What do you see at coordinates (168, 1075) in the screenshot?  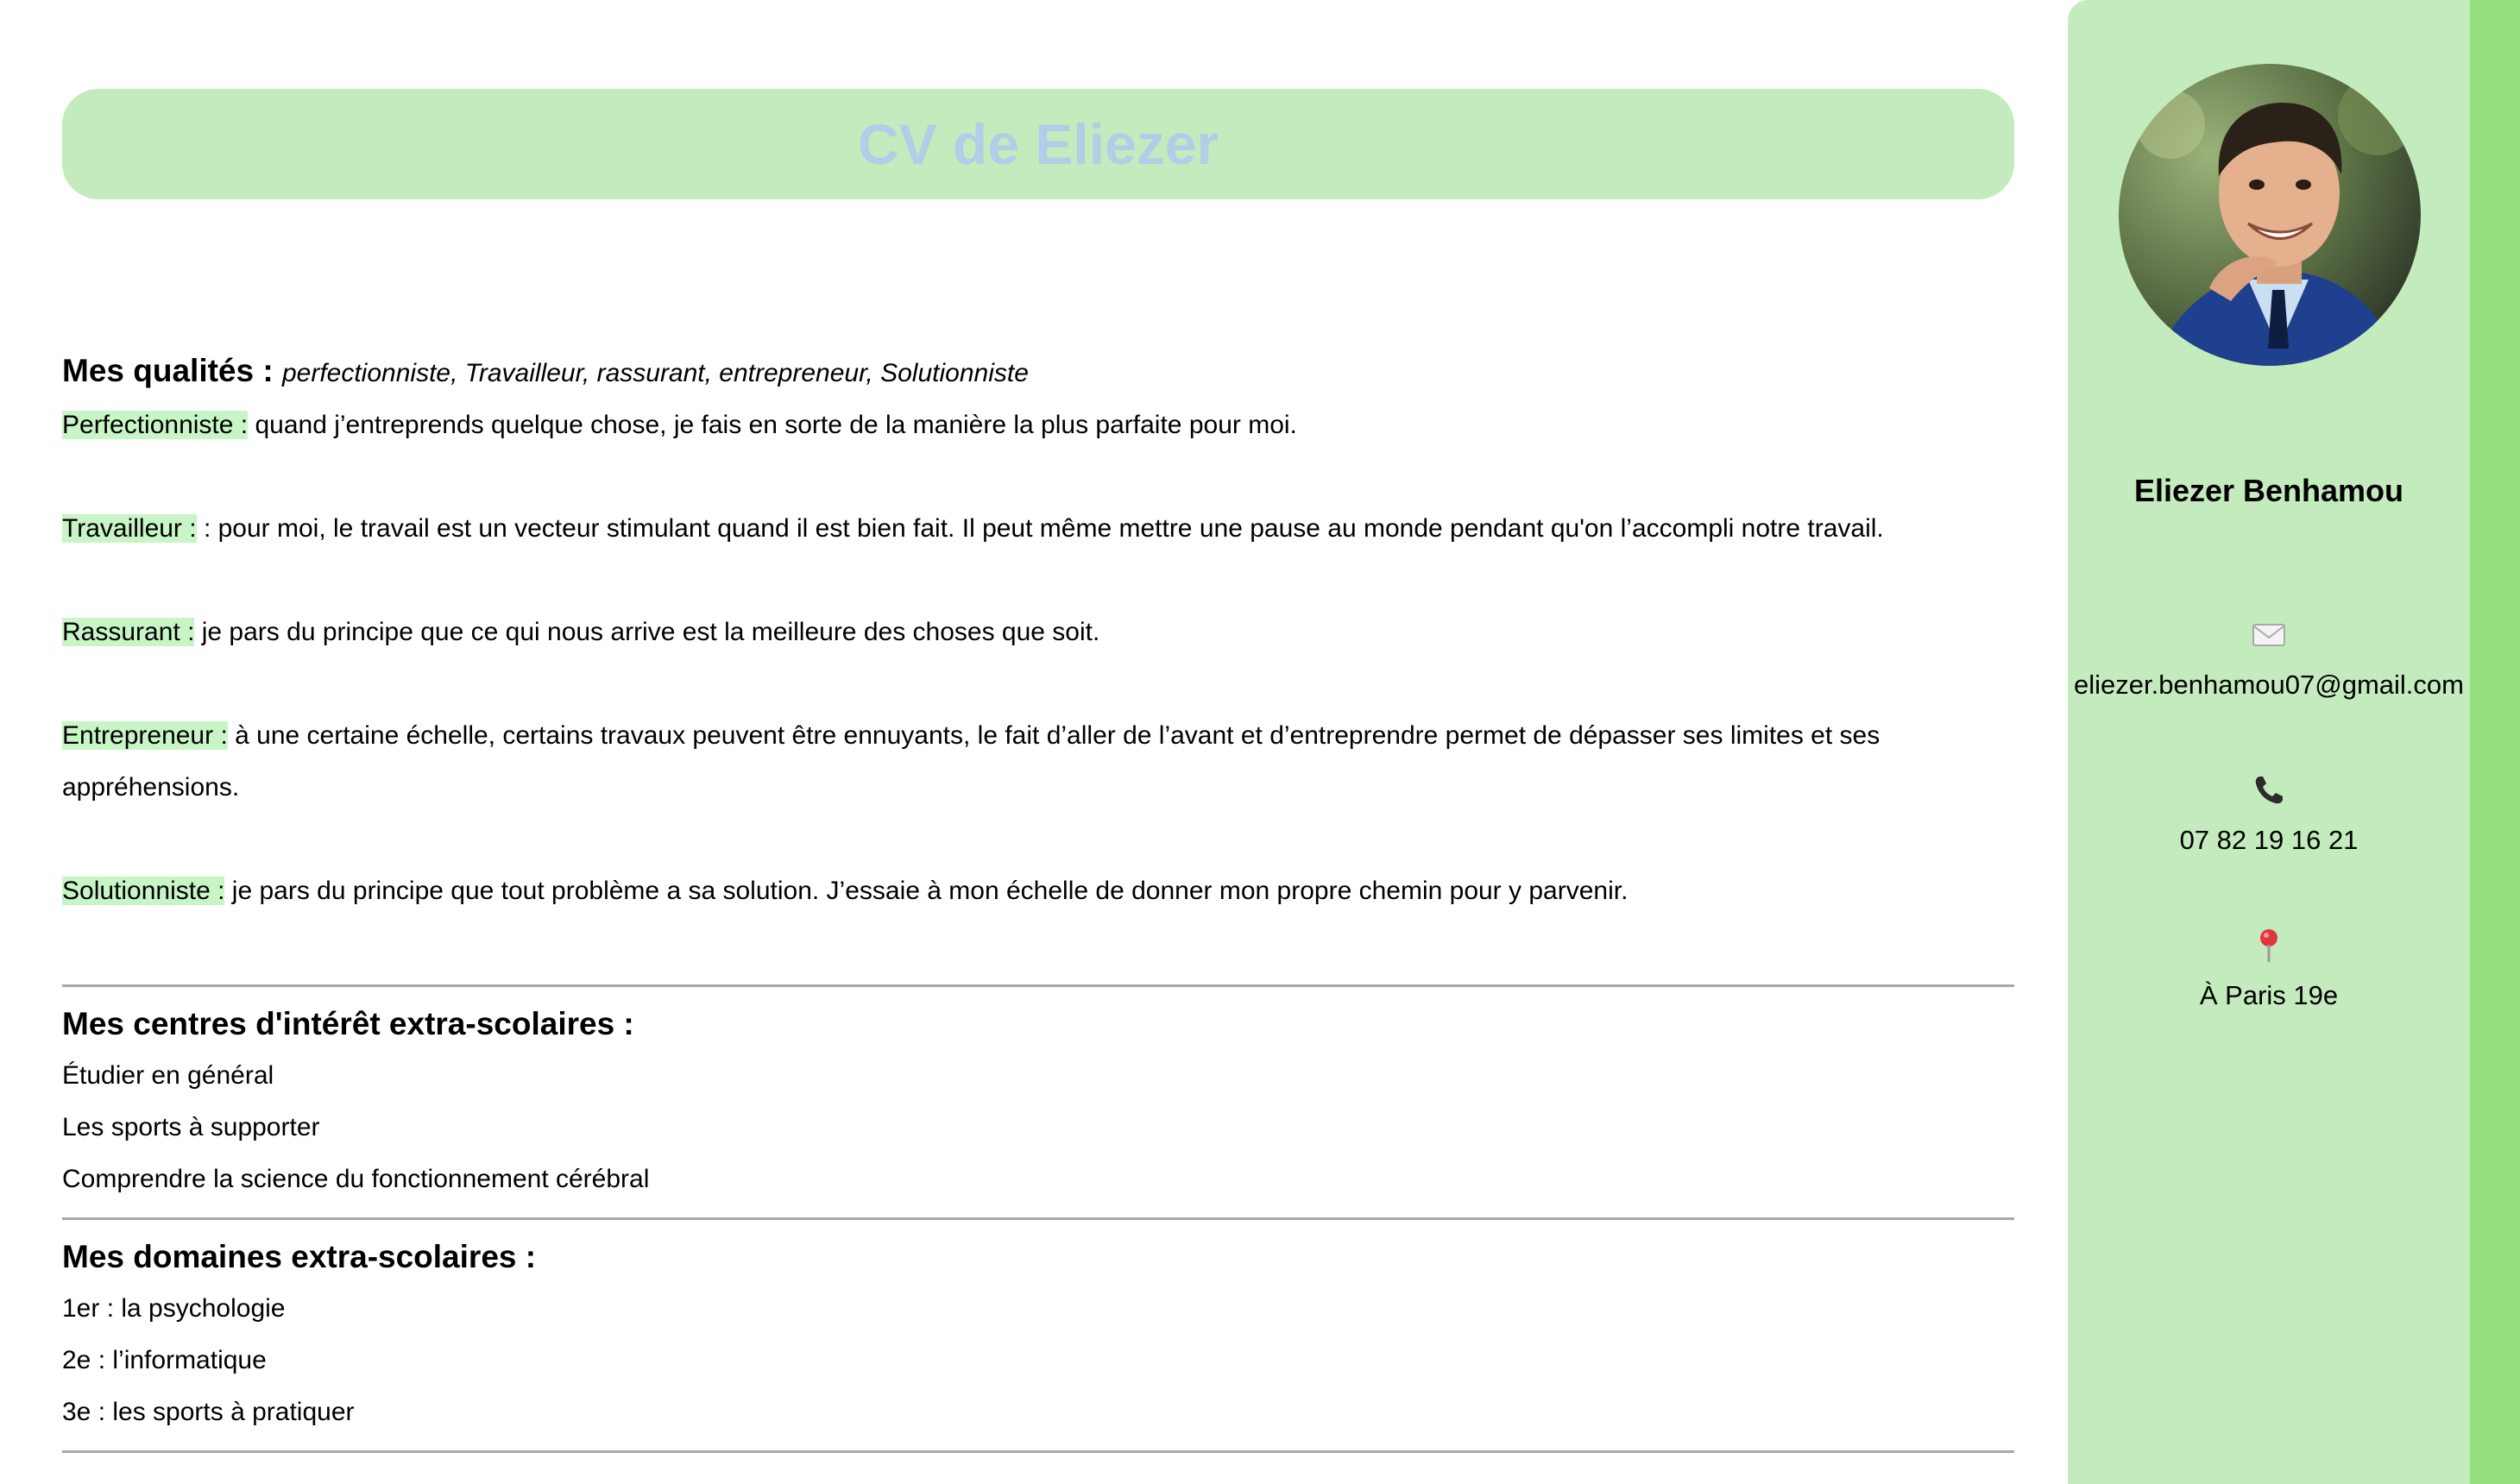 I see `interest-item: Étudier en général` at bounding box center [168, 1075].